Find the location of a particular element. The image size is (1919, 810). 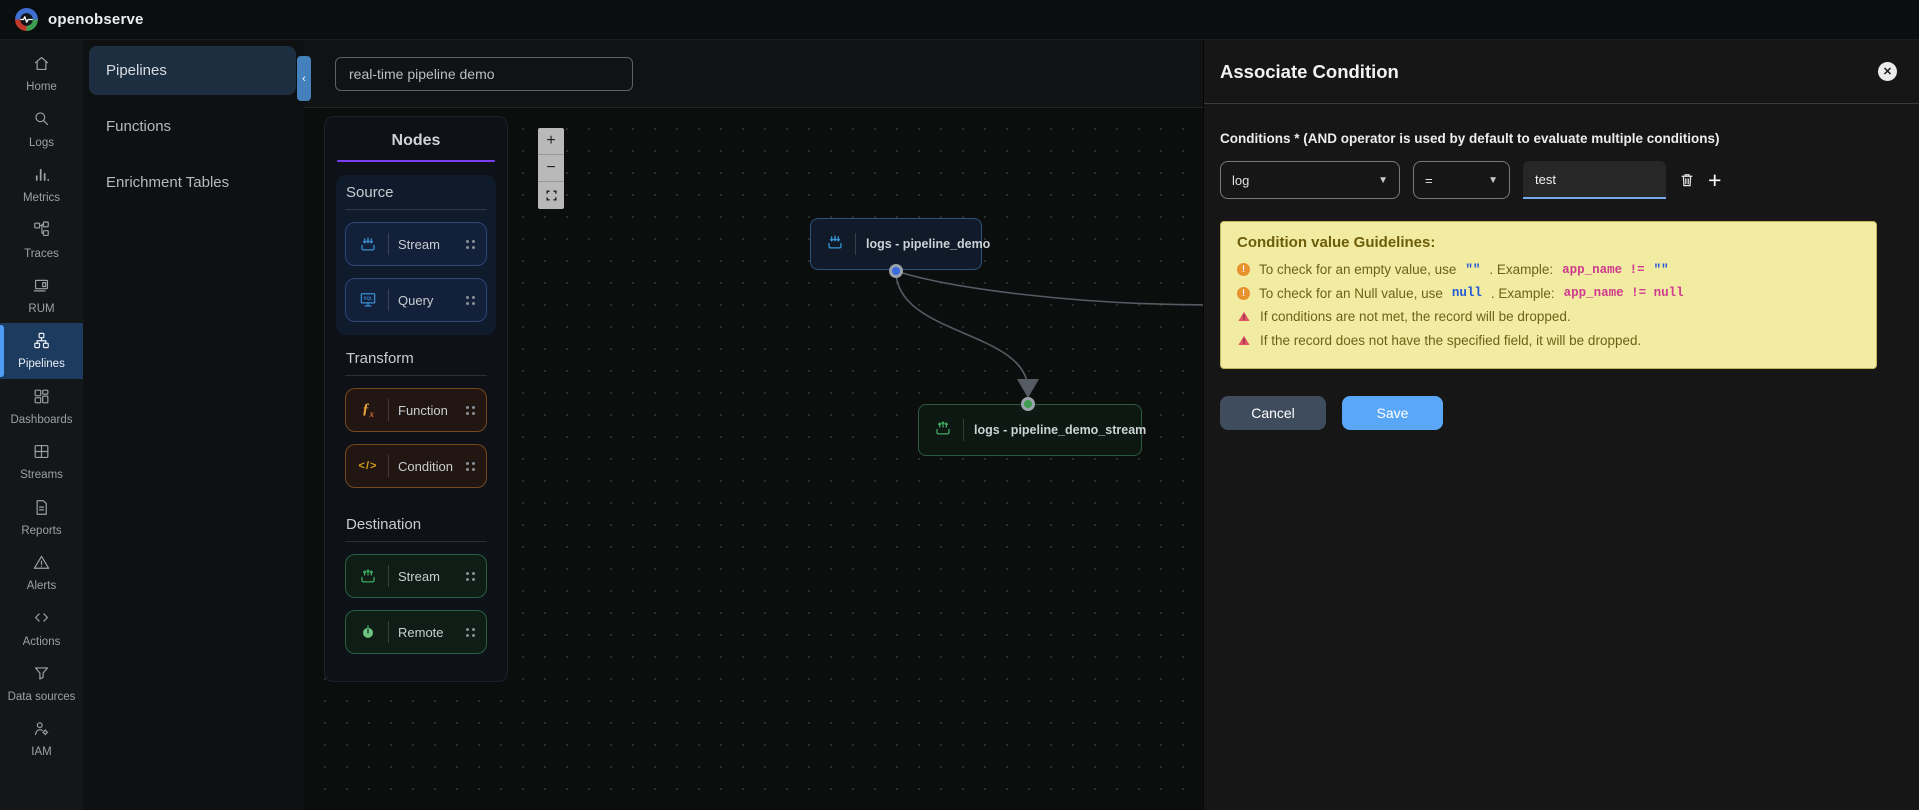

palette-item-transform-function: ƒx Function is located at coordinates (416, 410).